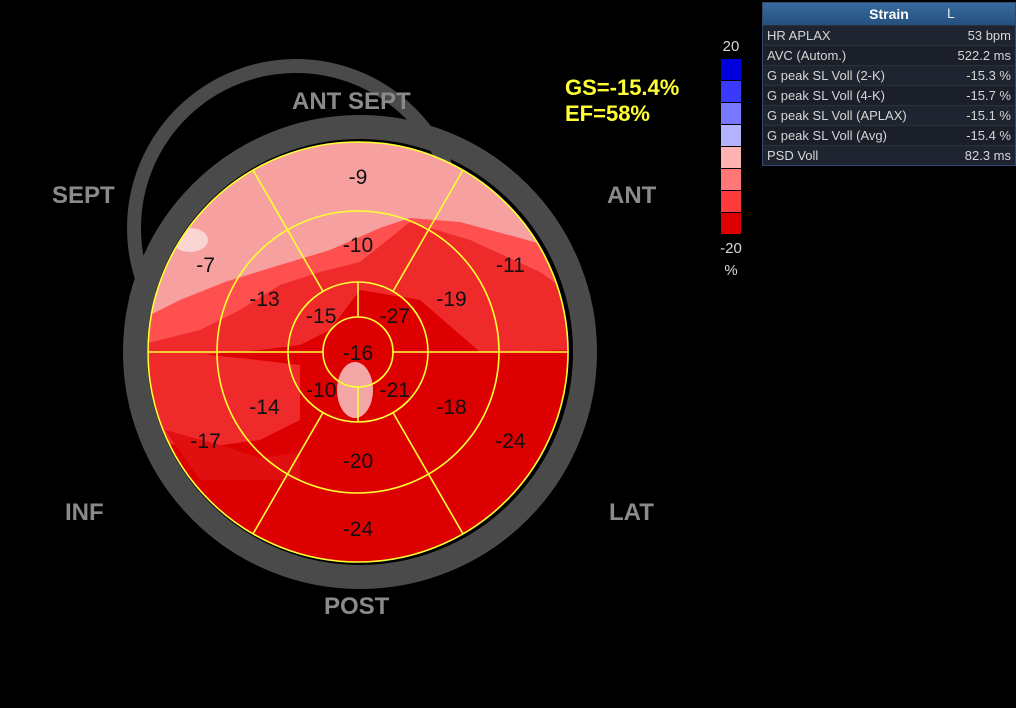 Image resolution: width=1016 pixels, height=708 pixels. Describe the element at coordinates (607, 113) in the screenshot. I see `ejection-fraction-value: EF=58%` at that location.